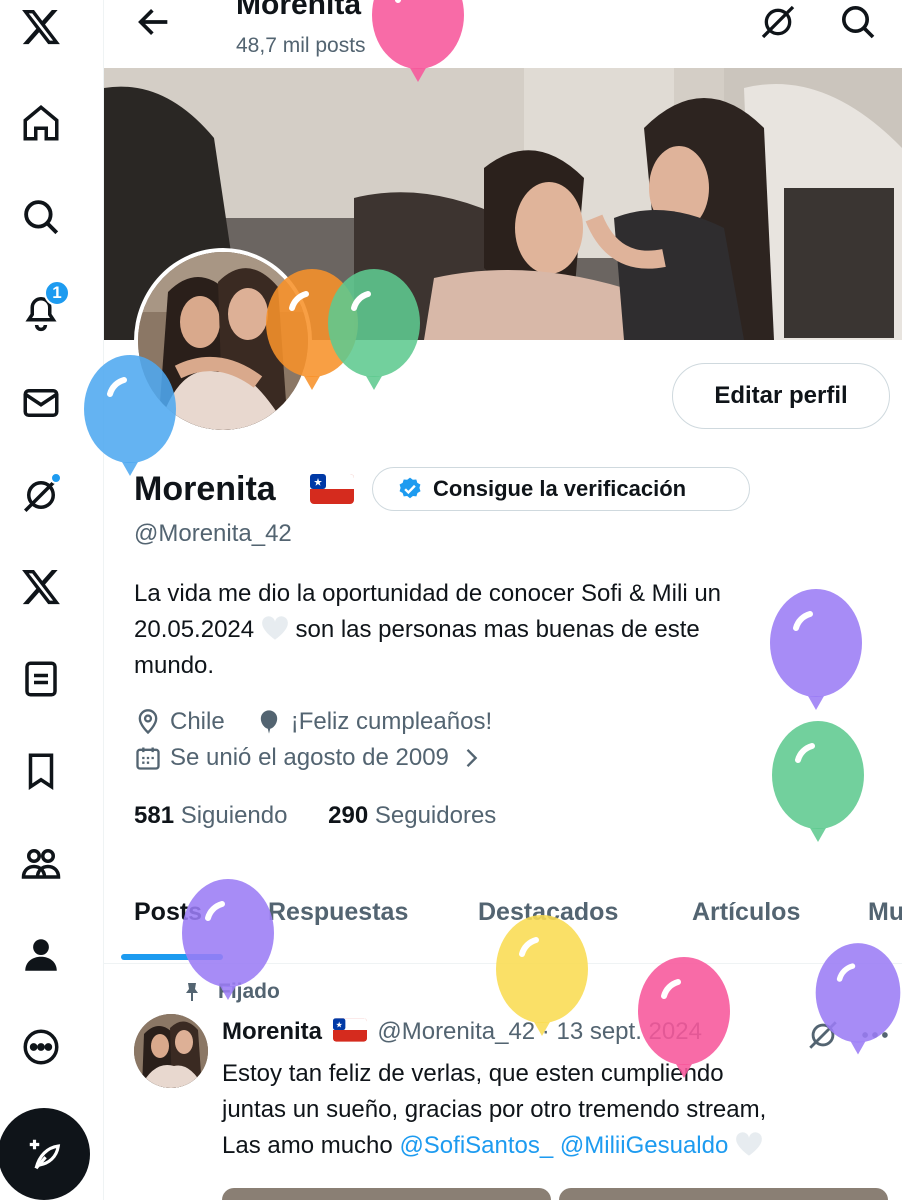  I want to click on follow-counts: 581 Siguiendo 290 Seguidores, so click(315, 816).